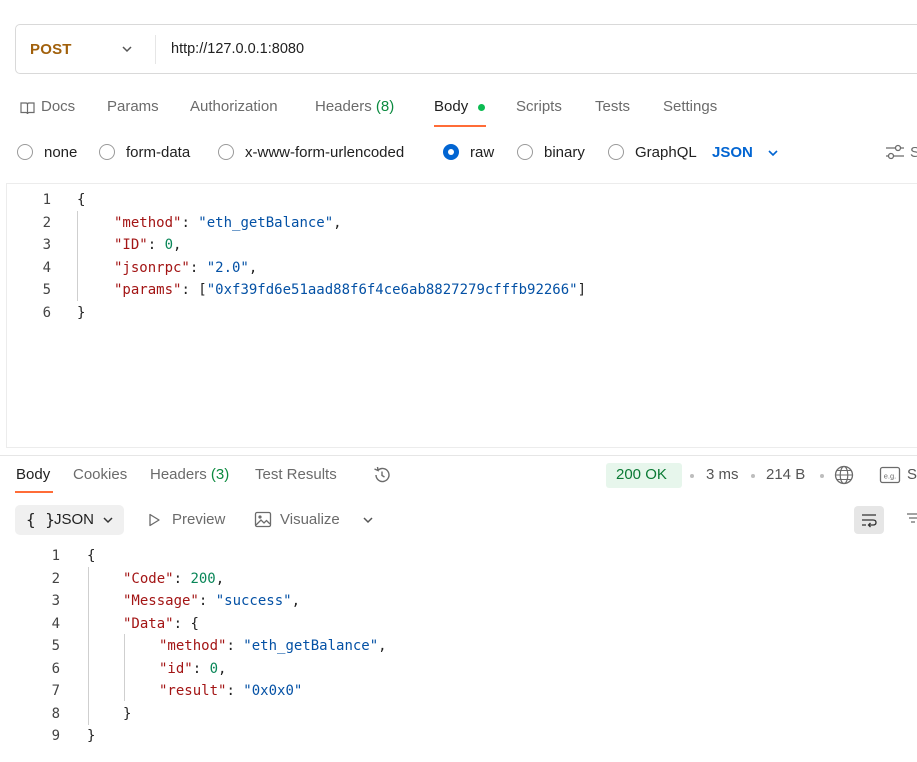 This screenshot has height=762, width=917. I want to click on example-label: S, so click(912, 474).